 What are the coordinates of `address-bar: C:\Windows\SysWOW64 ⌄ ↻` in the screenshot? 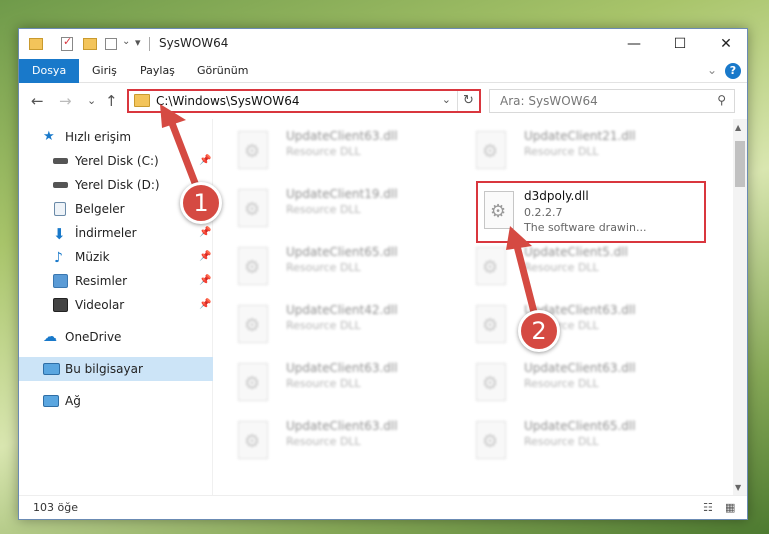 It's located at (304, 101).